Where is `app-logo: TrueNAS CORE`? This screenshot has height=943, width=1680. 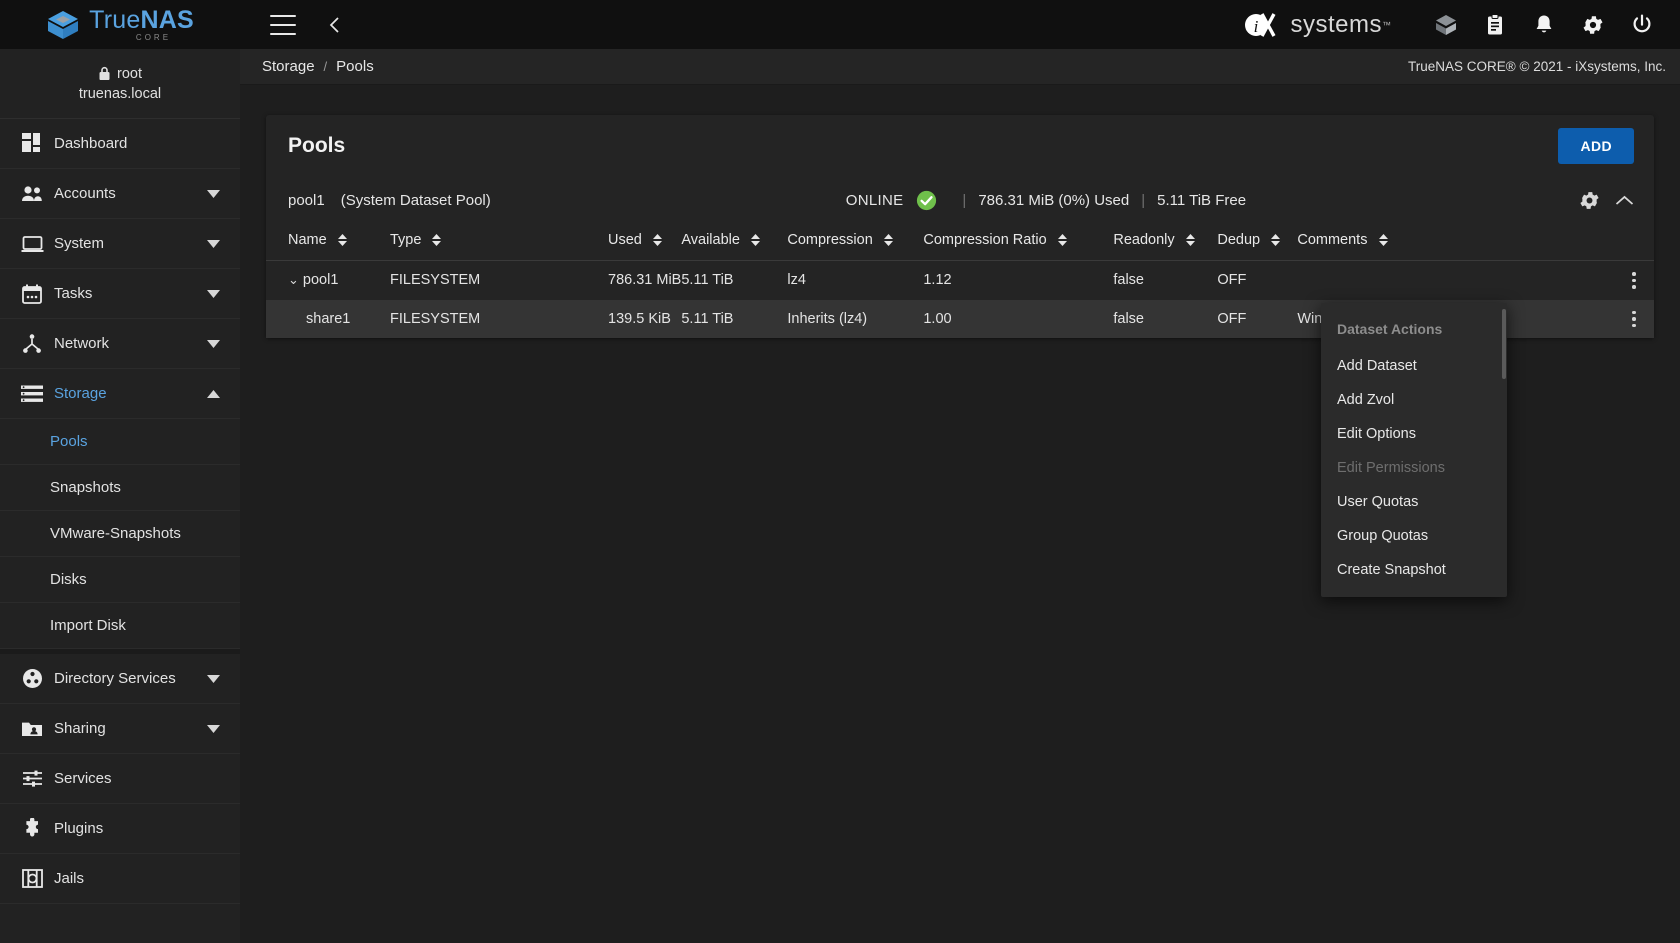 app-logo: TrueNAS CORE is located at coordinates (120, 24).